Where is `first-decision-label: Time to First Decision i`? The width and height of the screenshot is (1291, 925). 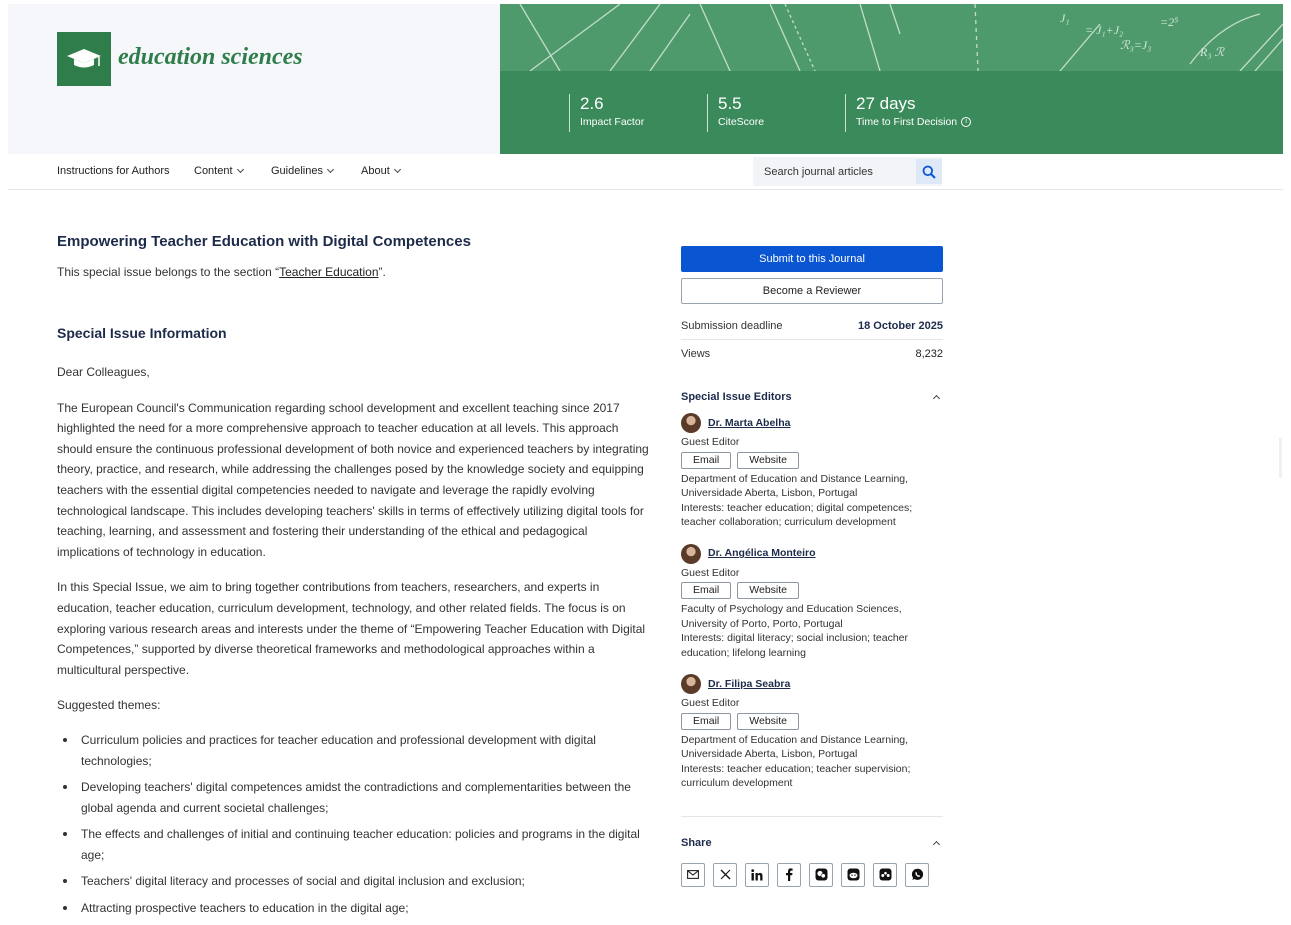
first-decision-label: Time to First Decision i is located at coordinates (914, 122).